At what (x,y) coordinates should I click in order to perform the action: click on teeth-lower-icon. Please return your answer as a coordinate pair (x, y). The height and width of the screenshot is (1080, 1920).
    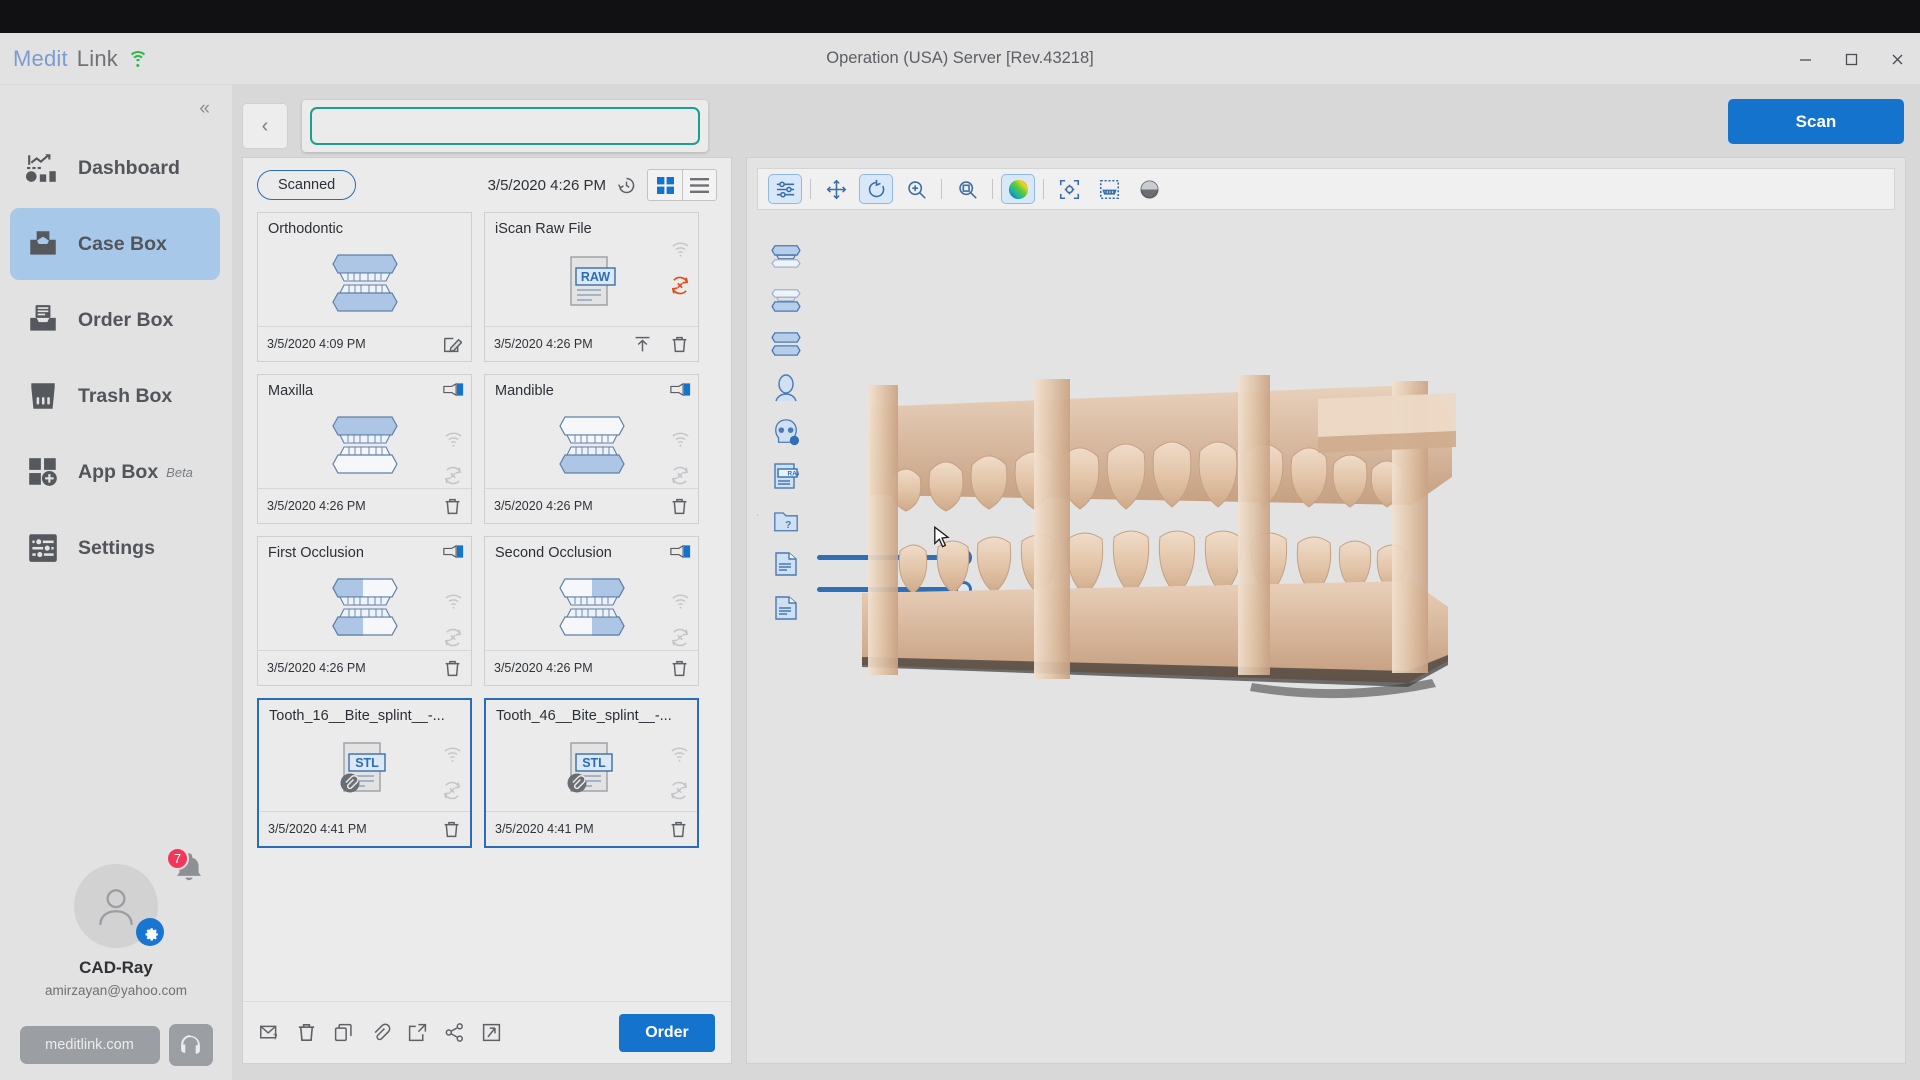
    Looking at the image, I should click on (591, 444).